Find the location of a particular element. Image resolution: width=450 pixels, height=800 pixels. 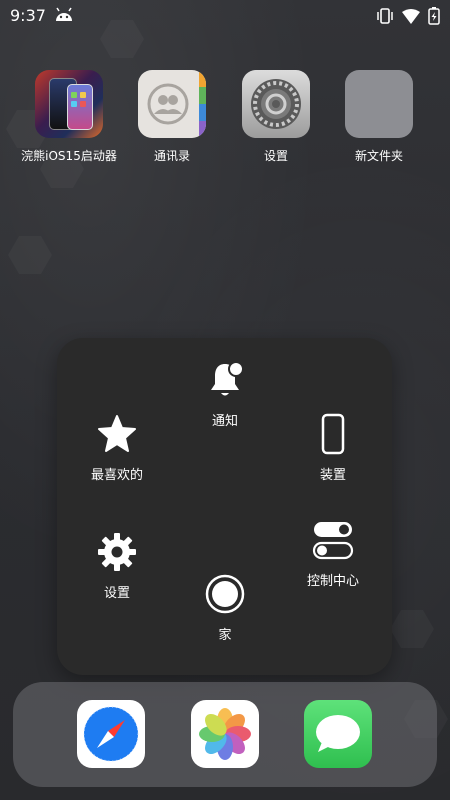

app-contacts: 通讯录 is located at coordinates (172, 117).